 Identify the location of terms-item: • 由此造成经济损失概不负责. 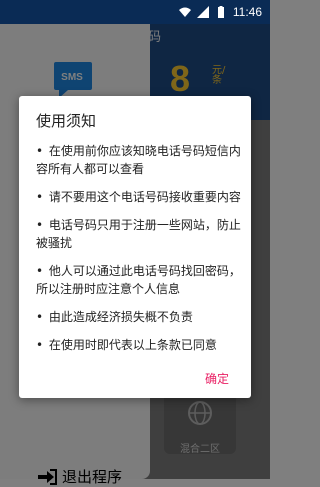
(140, 317).